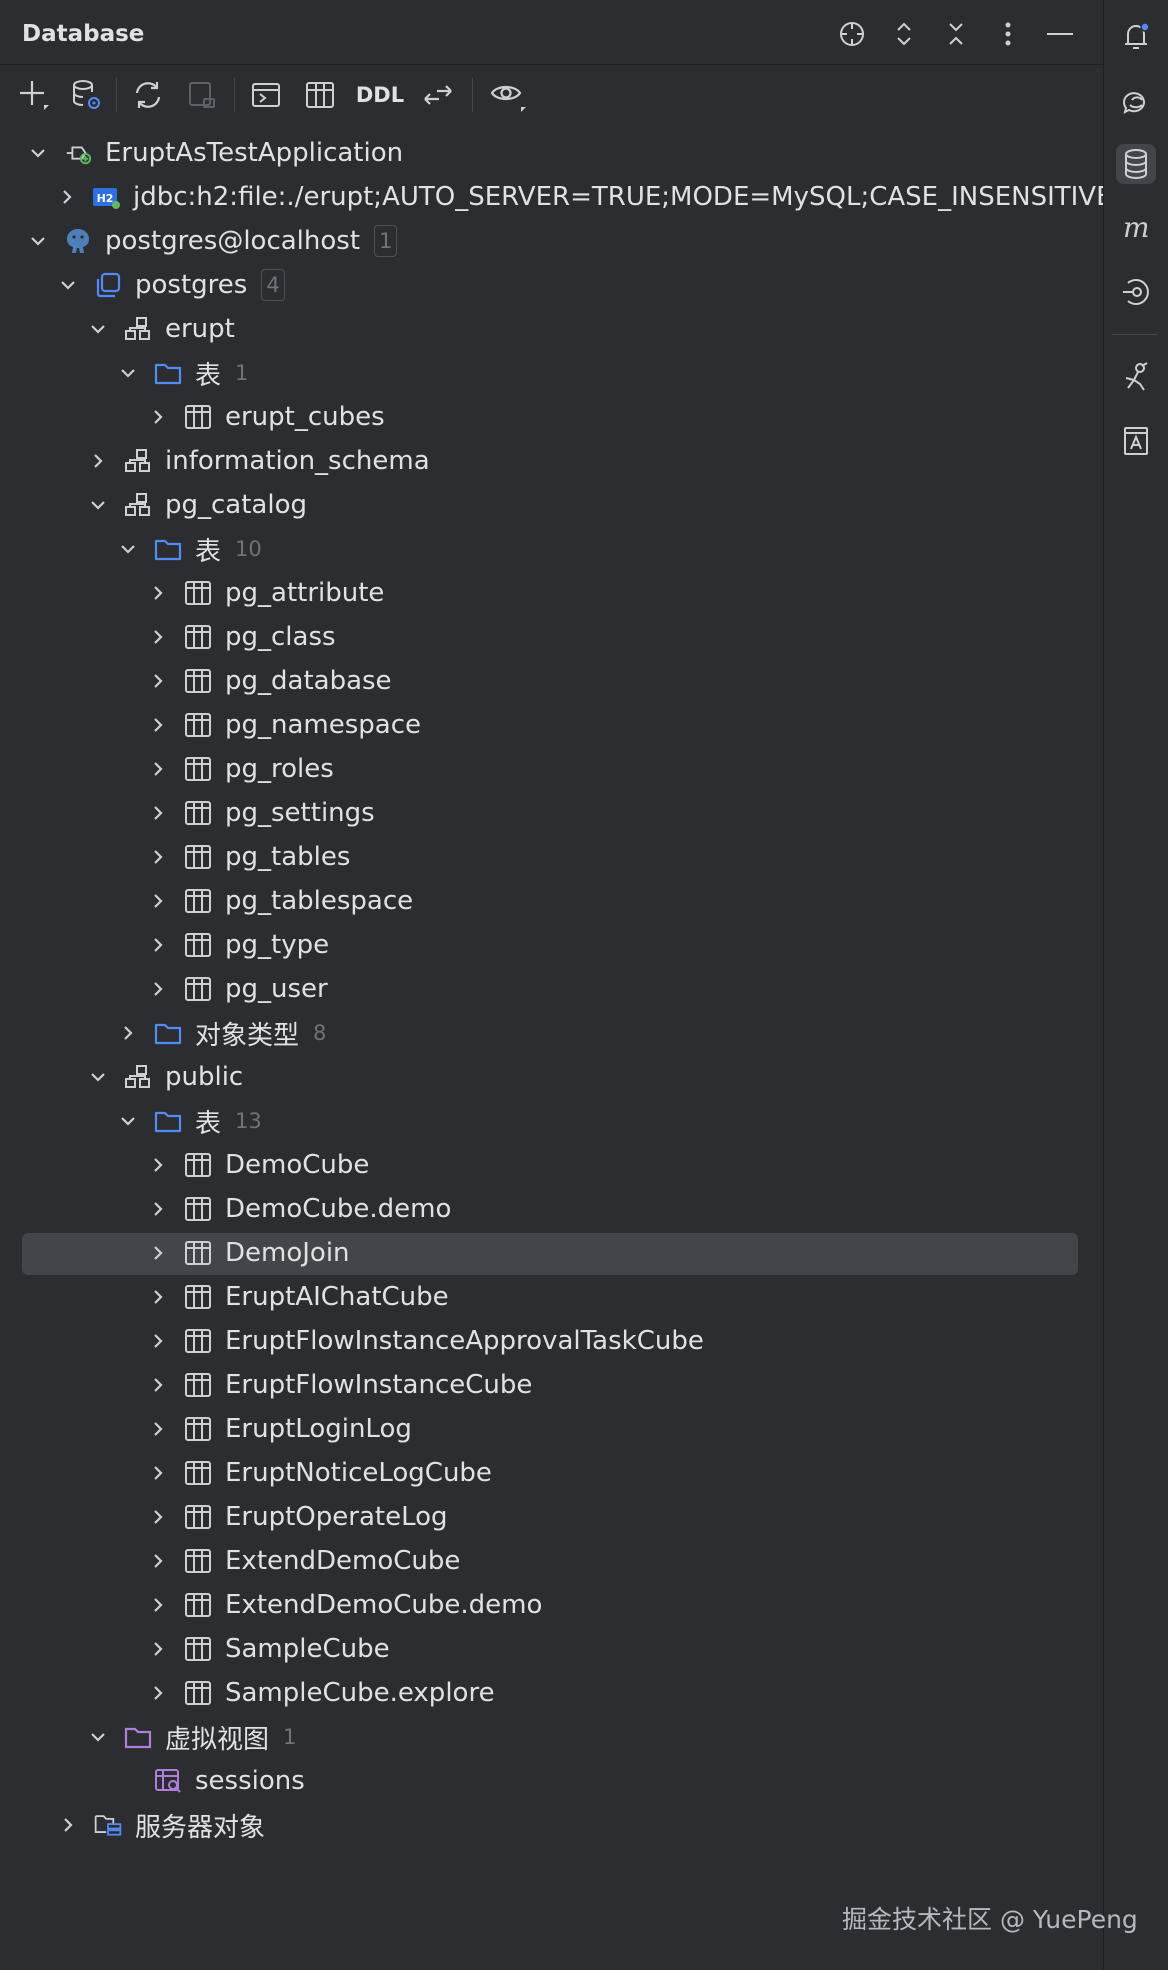  Describe the element at coordinates (551, 1649) in the screenshot. I see `tree-node: SampleCube` at that location.